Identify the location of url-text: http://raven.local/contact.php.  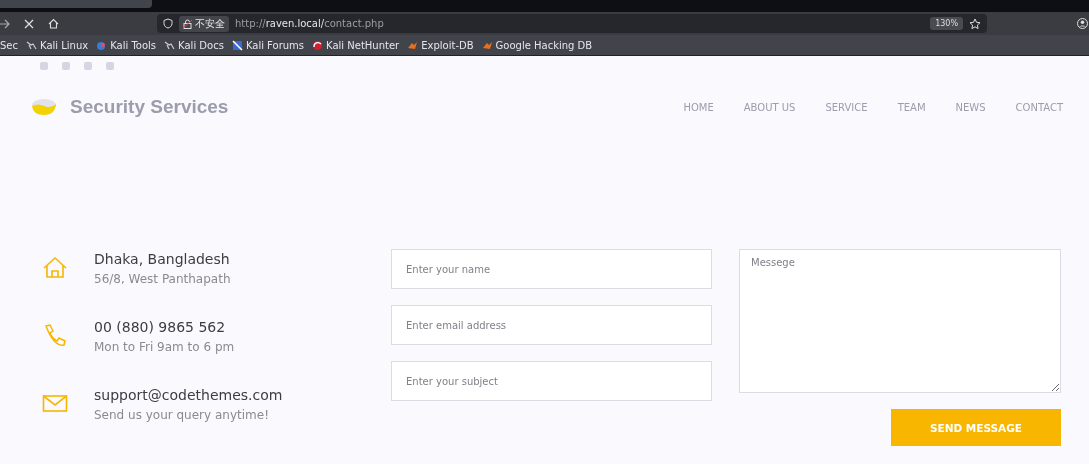
(309, 23).